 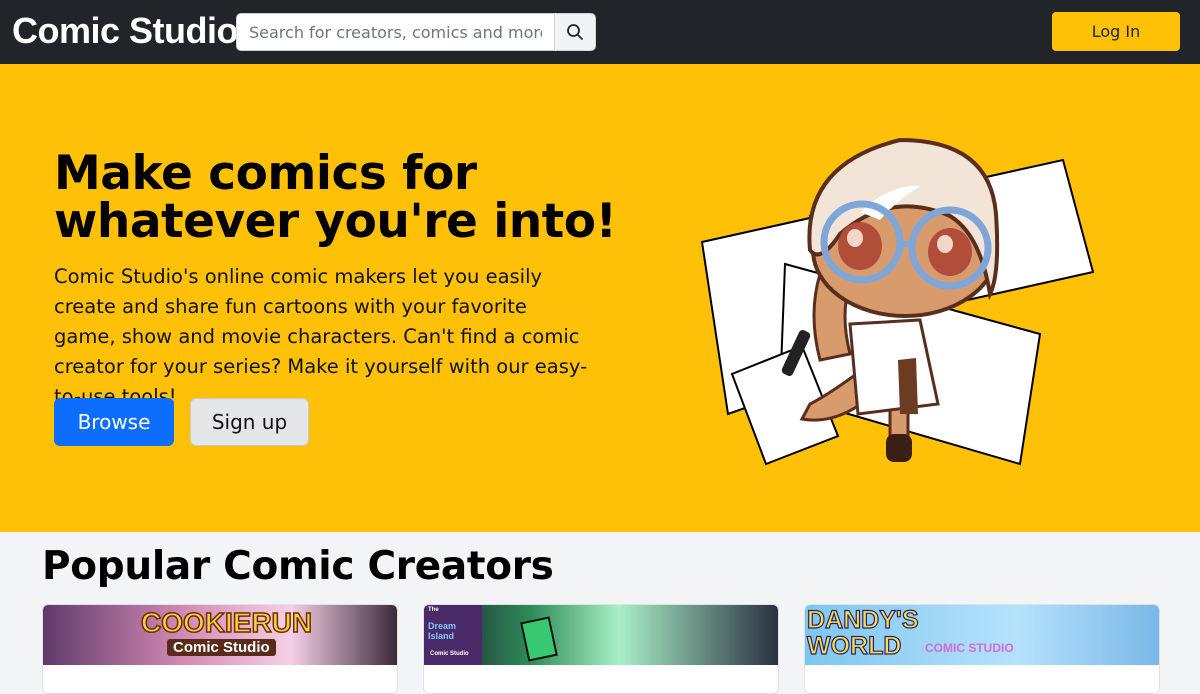 I want to click on search-button, so click(x=575, y=32).